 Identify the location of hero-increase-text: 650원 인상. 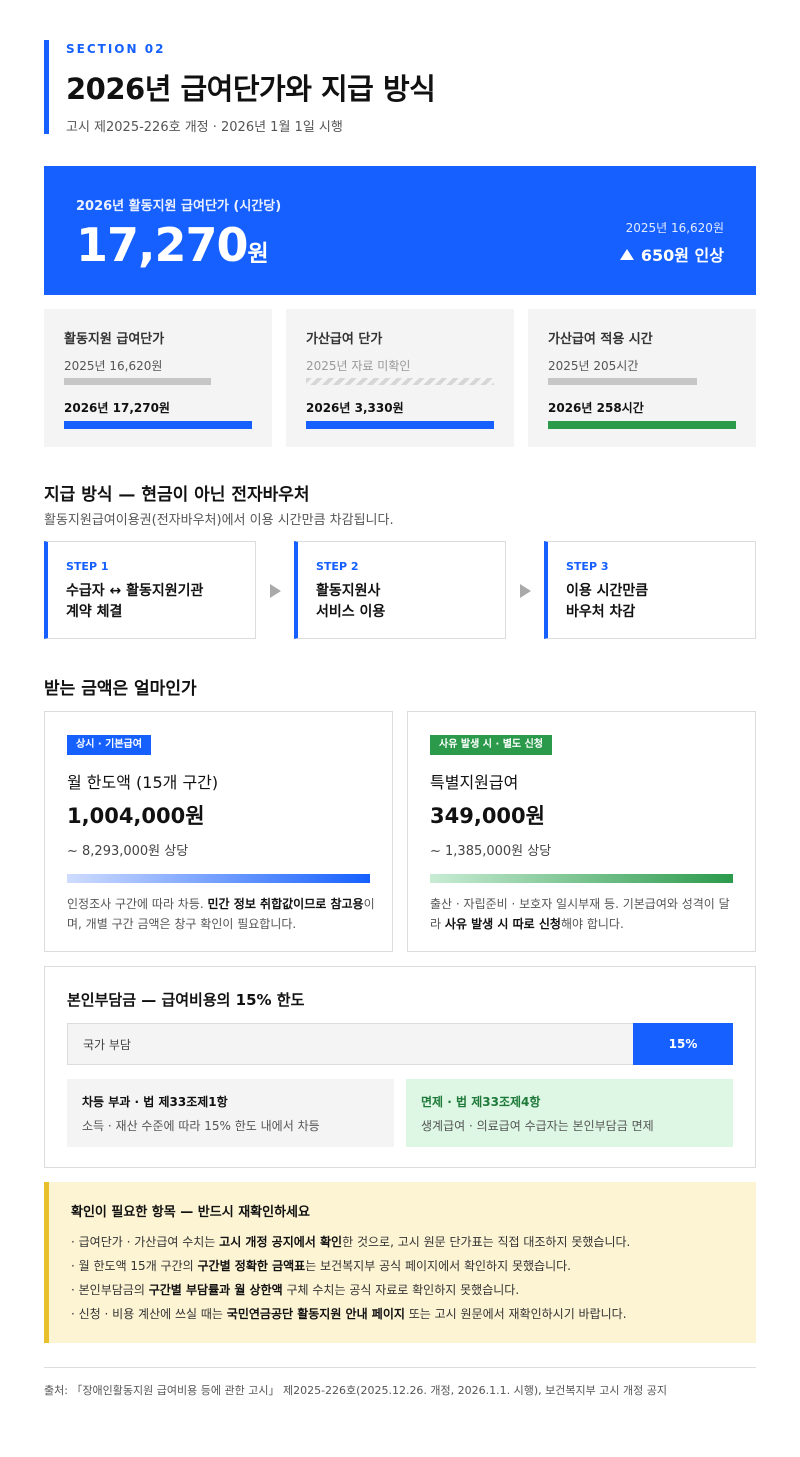
(682, 255).